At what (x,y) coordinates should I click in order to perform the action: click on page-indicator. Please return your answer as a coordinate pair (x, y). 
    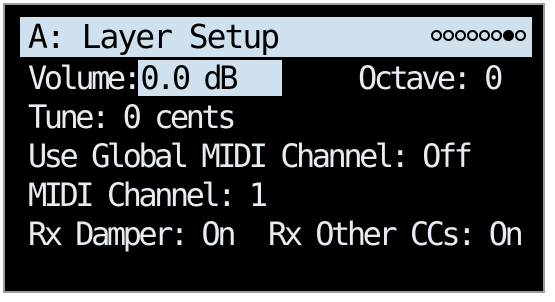
    Looking at the image, I should click on (478, 37).